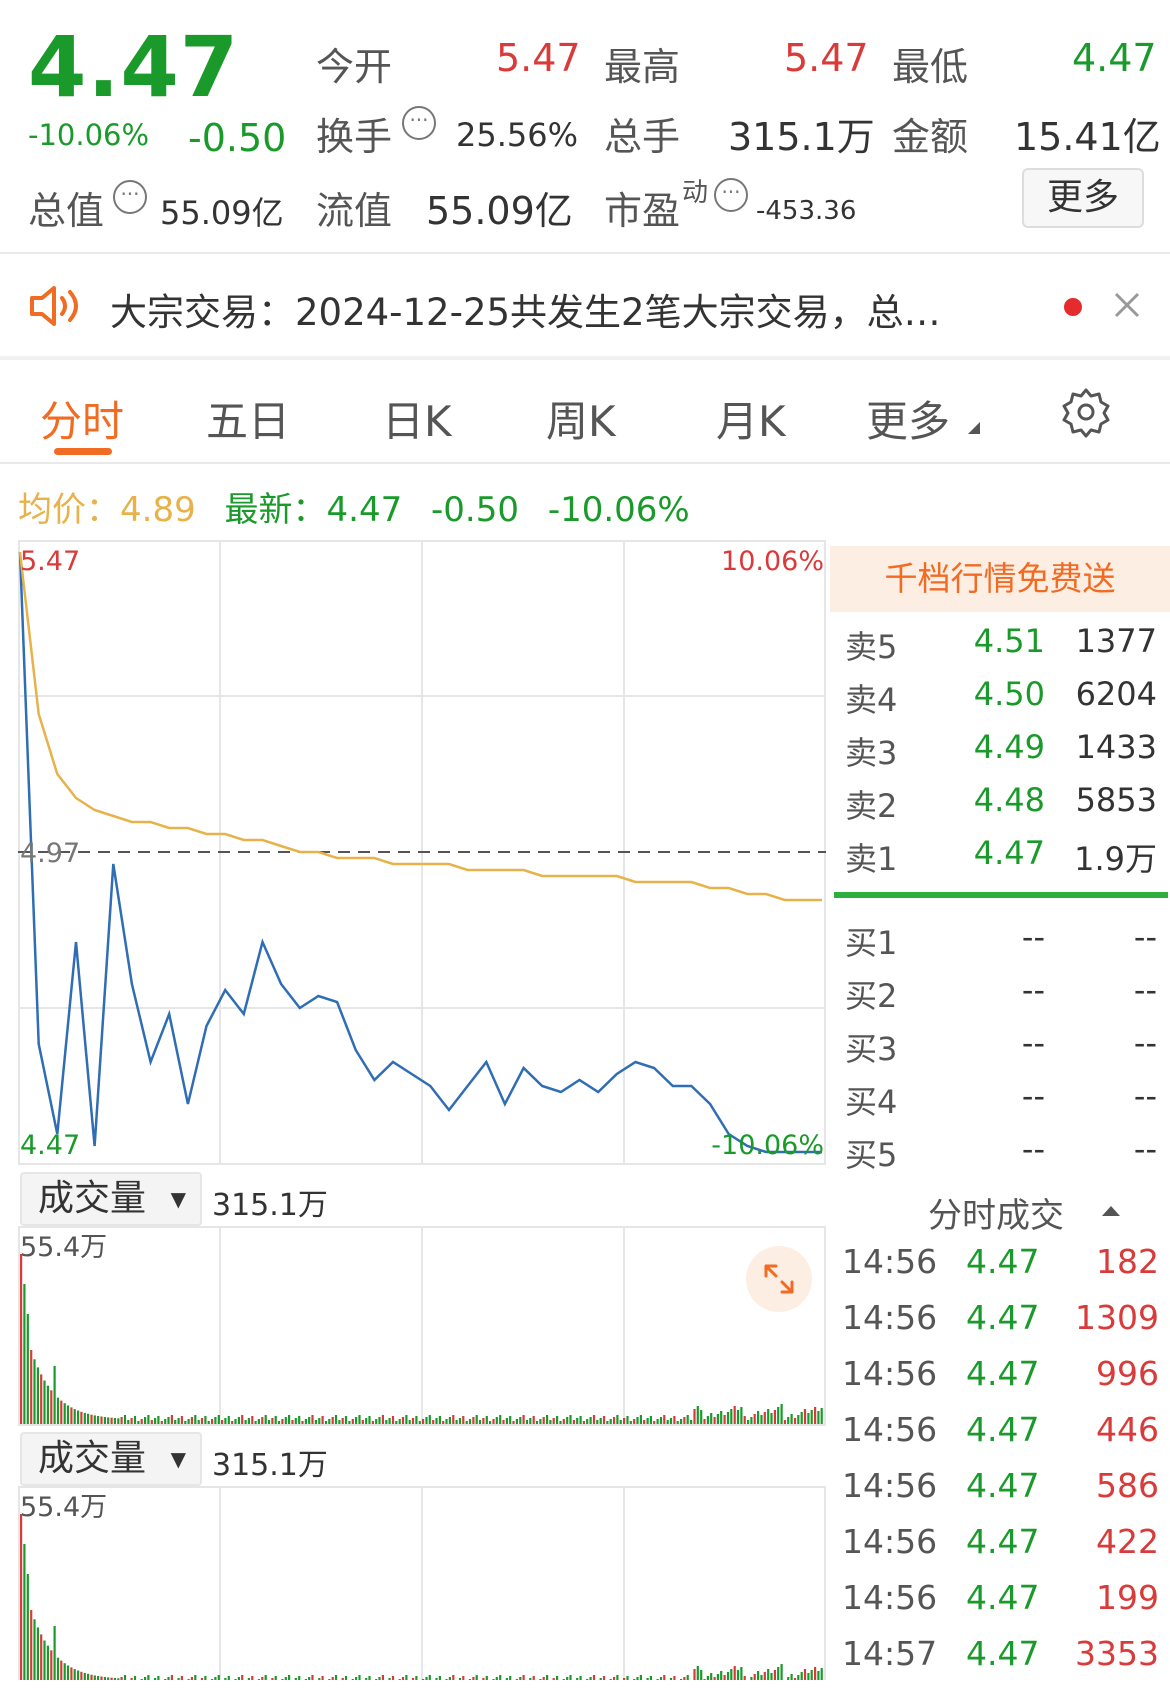  I want to click on bid-row: 买5 -- --, so click(1005, 1156).